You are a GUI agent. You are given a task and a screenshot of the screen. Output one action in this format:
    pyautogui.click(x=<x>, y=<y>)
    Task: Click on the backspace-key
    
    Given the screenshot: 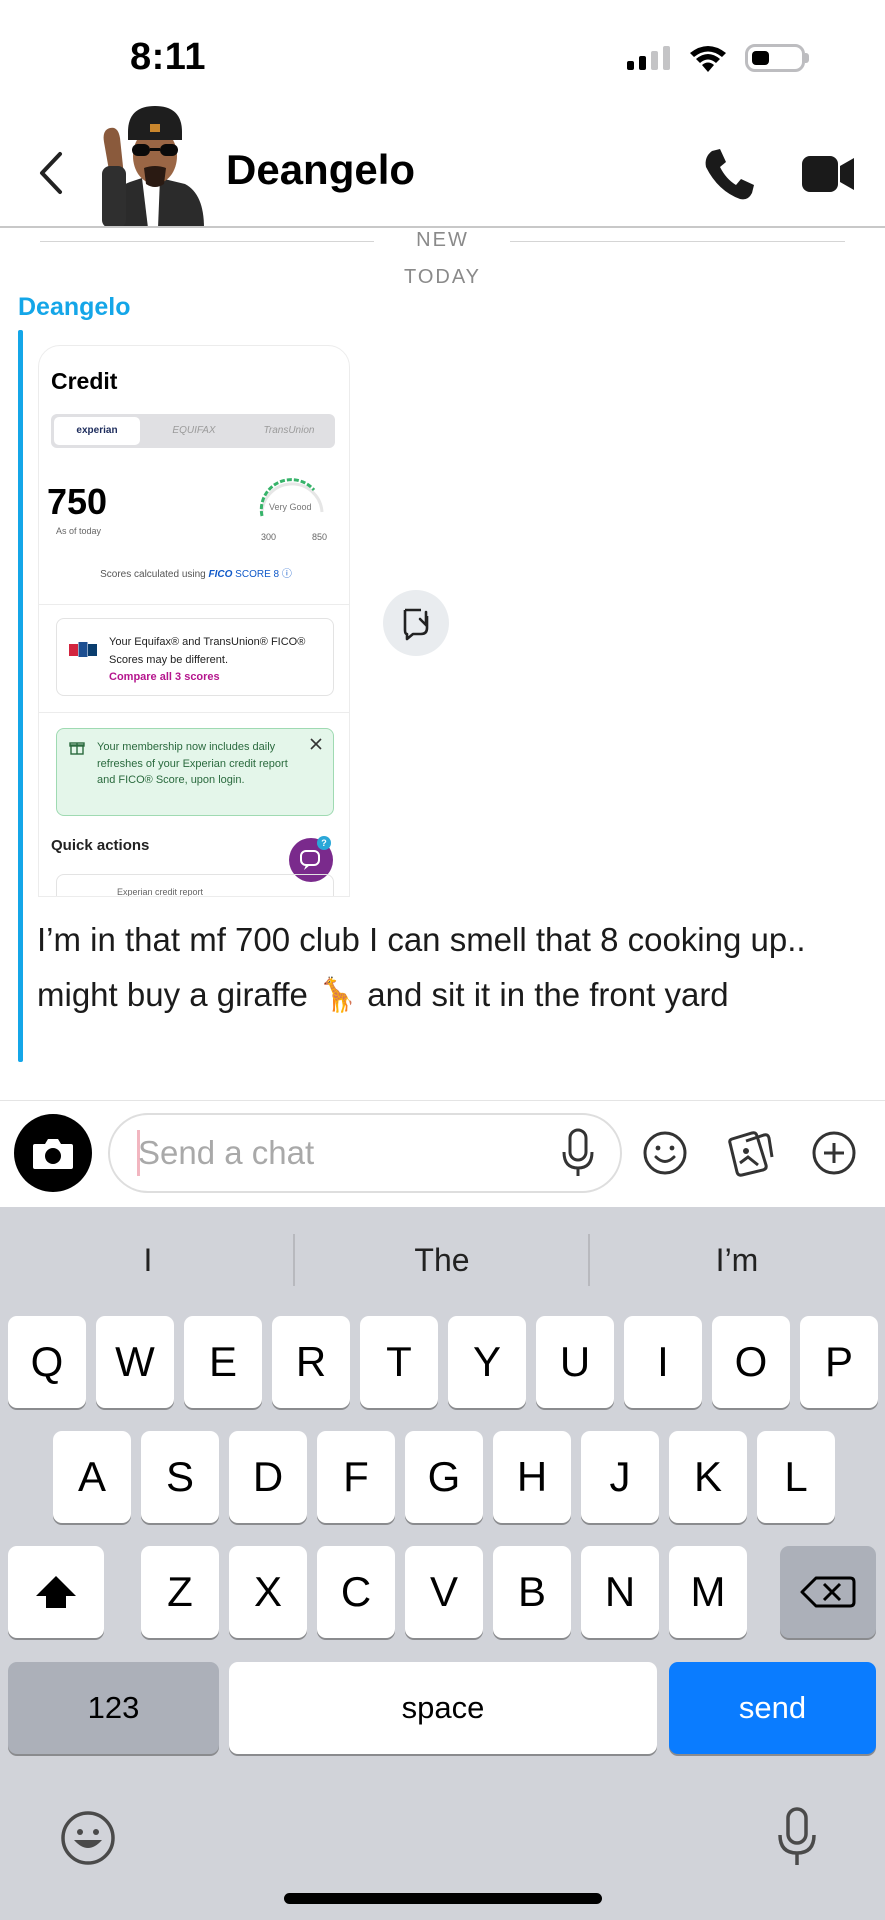 What is the action you would take?
    pyautogui.click(x=828, y=1592)
    